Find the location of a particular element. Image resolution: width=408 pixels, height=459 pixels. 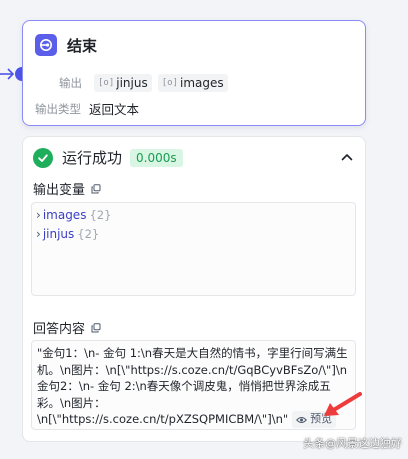

output-type-value: 返回文本 is located at coordinates (114, 109).